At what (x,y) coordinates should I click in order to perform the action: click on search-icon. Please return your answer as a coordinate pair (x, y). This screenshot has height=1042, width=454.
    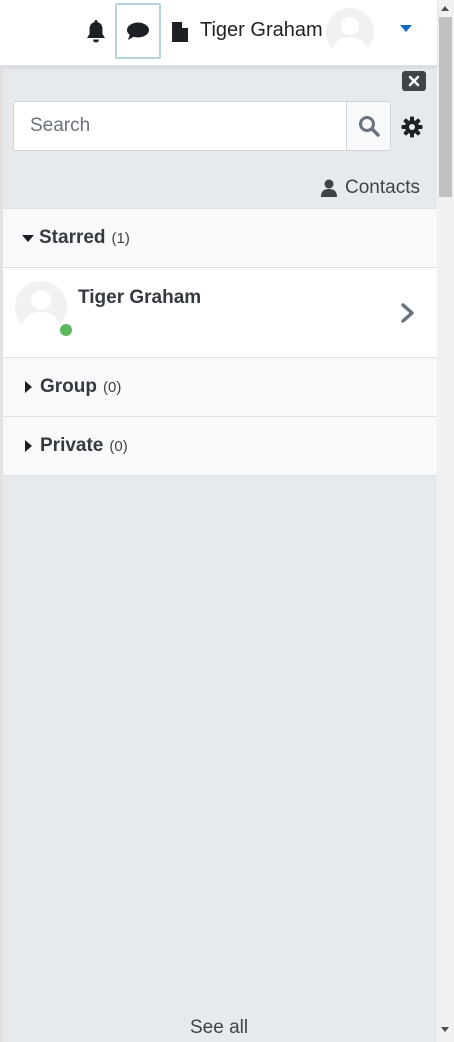
    Looking at the image, I should click on (369, 126).